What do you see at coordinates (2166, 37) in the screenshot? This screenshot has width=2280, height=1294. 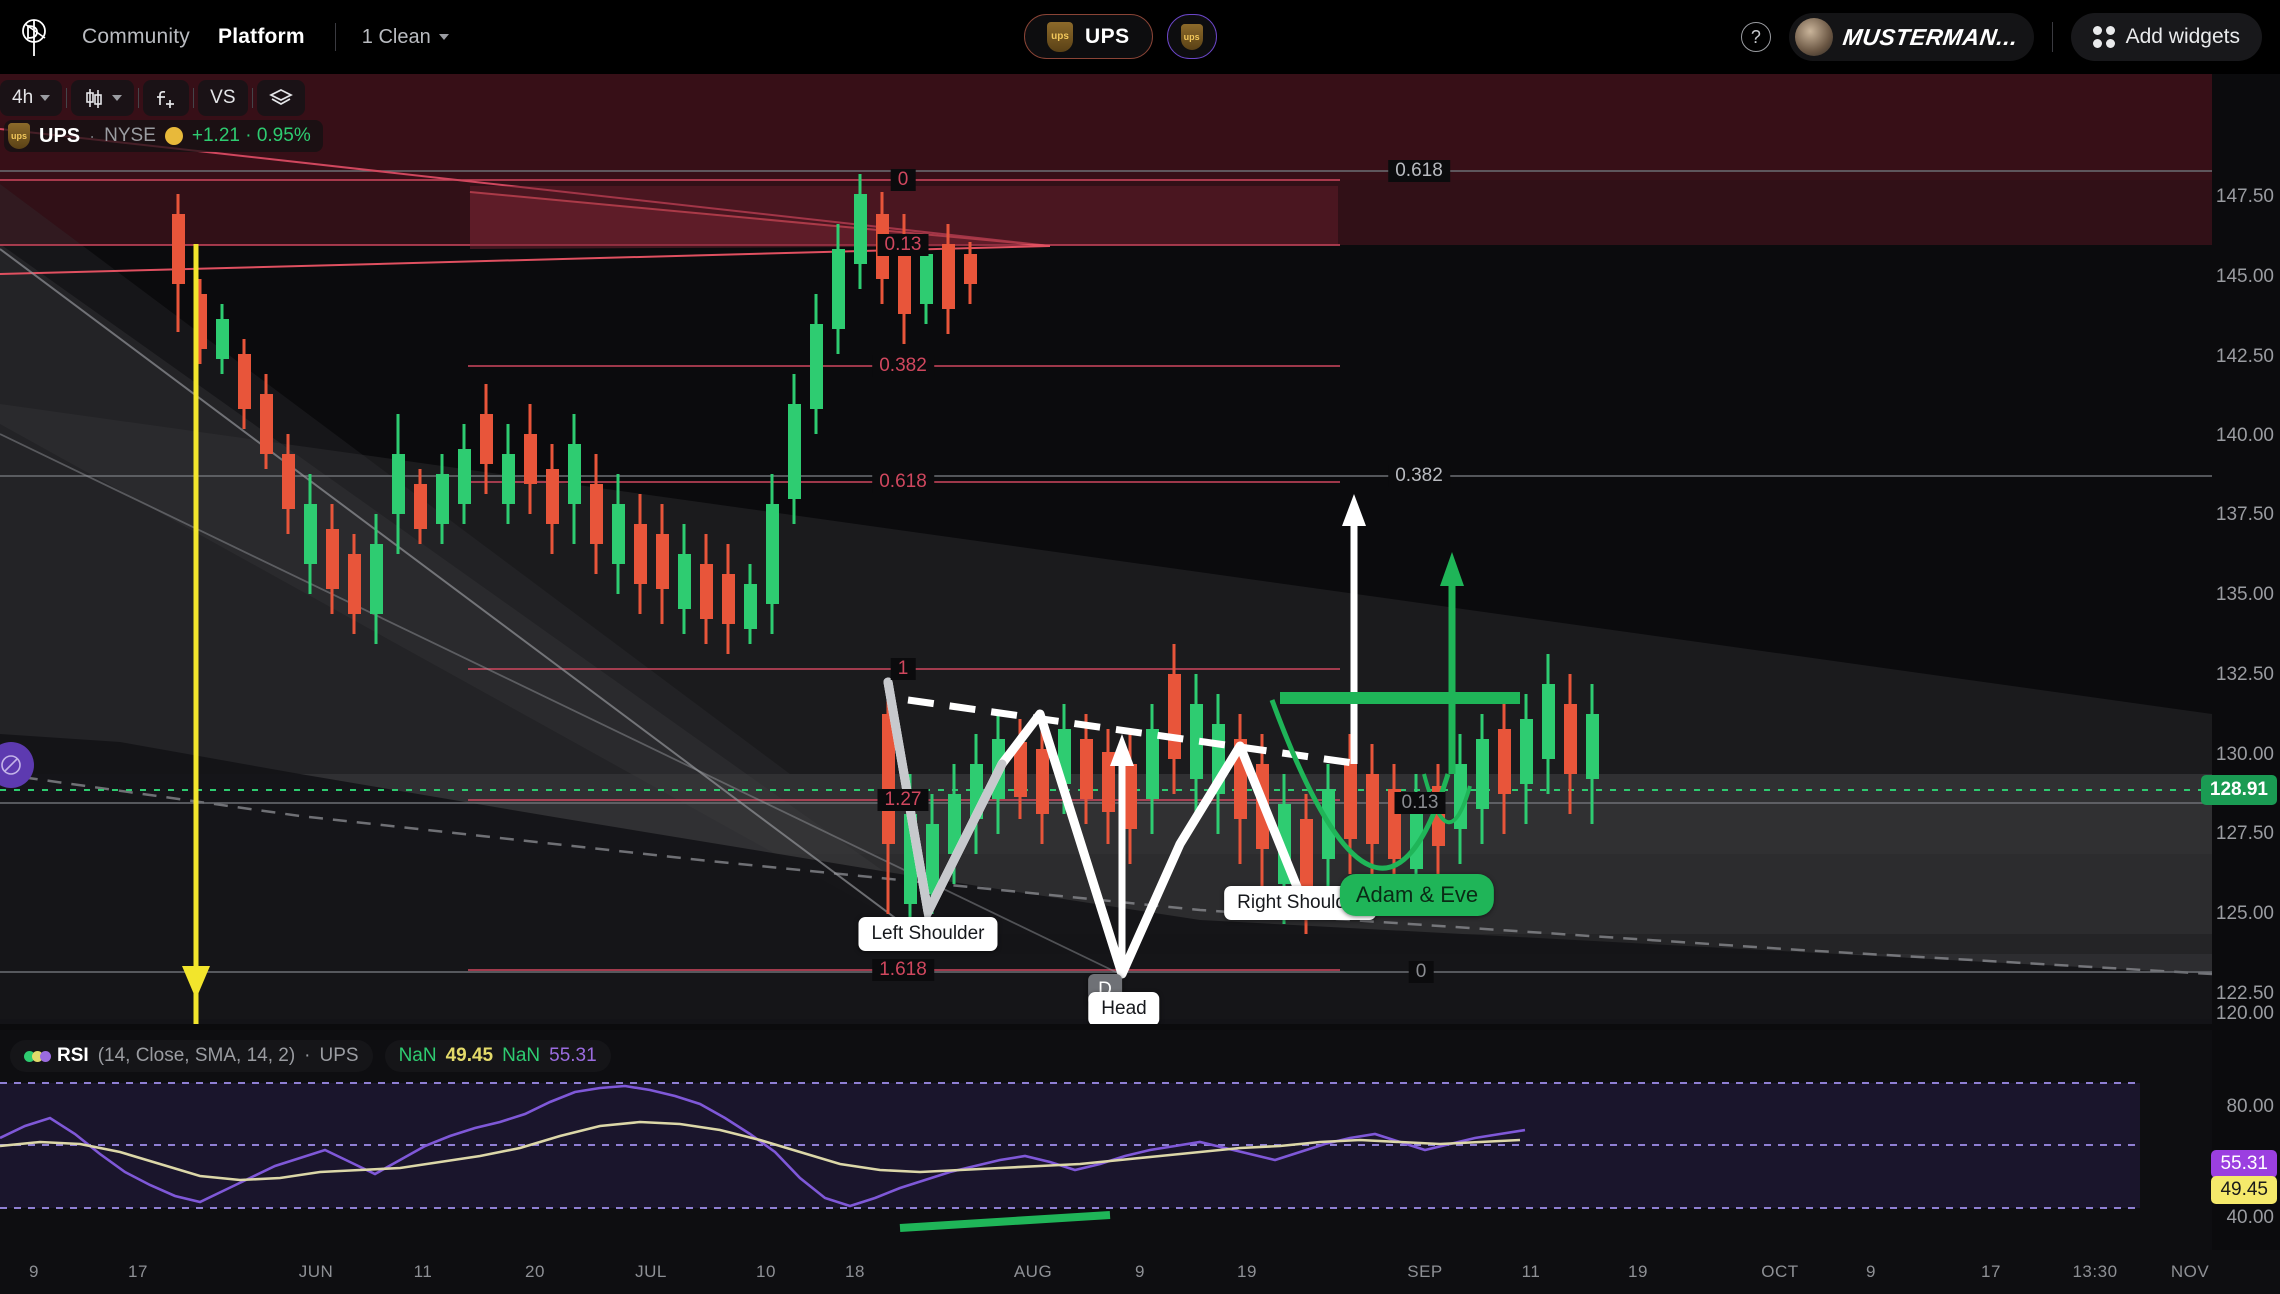 I see `add-widgets-button: Add widgets` at bounding box center [2166, 37].